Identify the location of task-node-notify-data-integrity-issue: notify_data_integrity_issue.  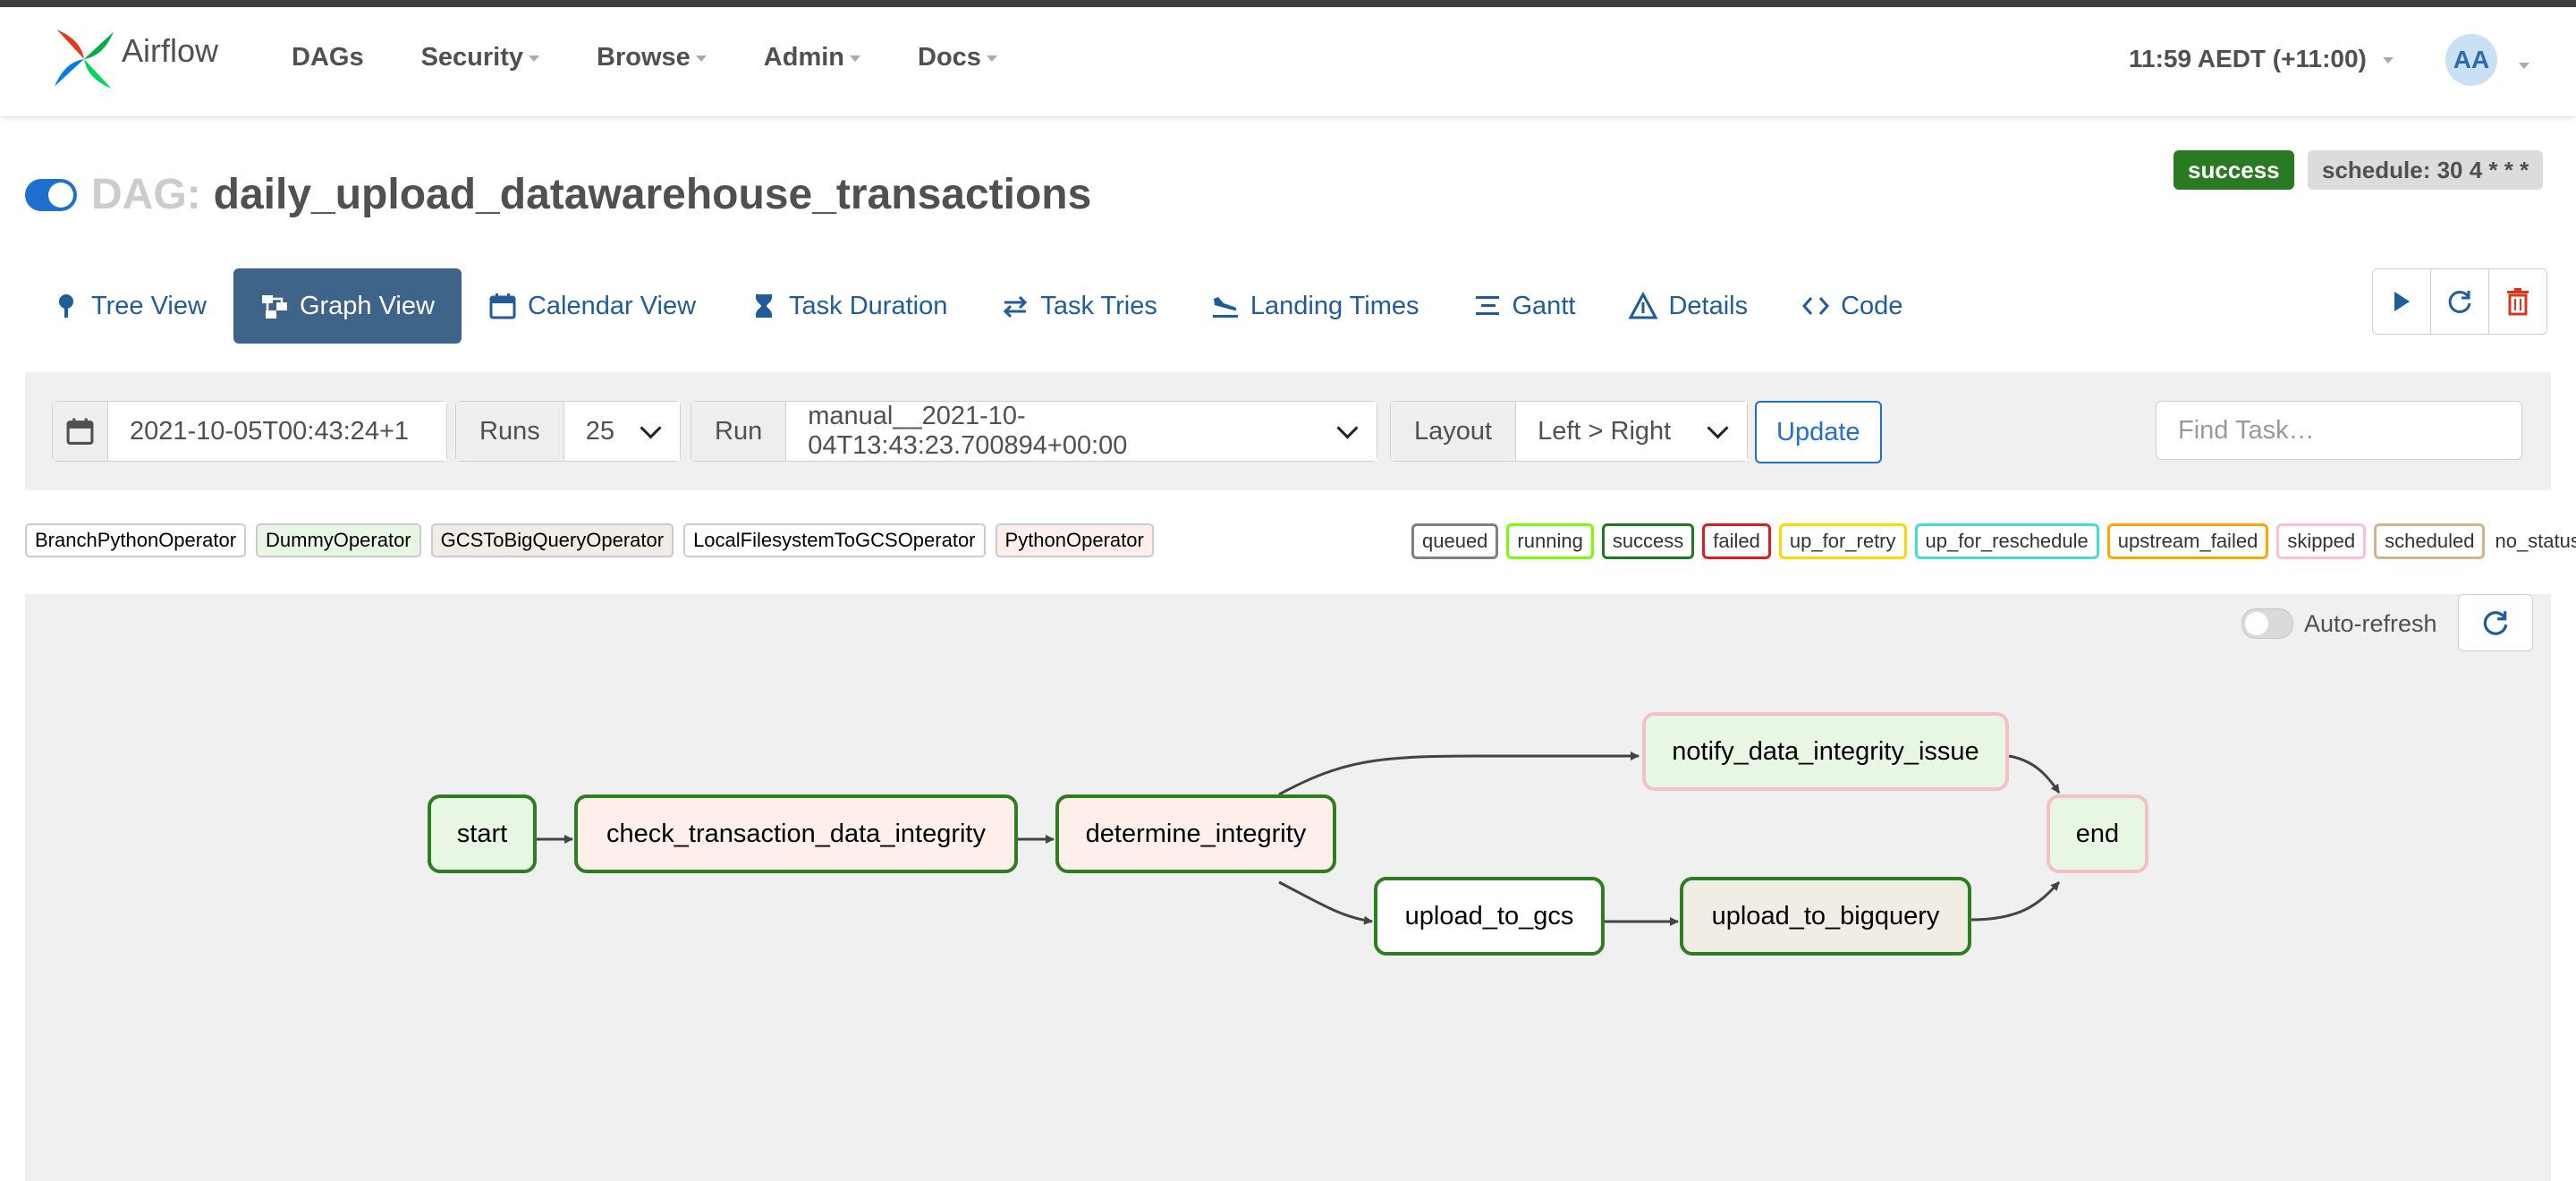
(1825, 751).